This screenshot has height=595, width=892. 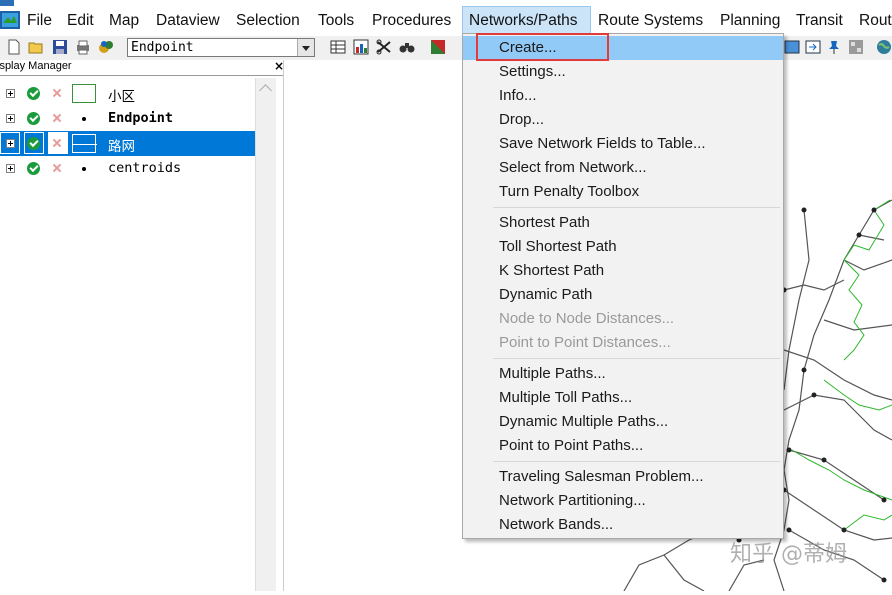 What do you see at coordinates (407, 47) in the screenshot?
I see `binoculars-icon` at bounding box center [407, 47].